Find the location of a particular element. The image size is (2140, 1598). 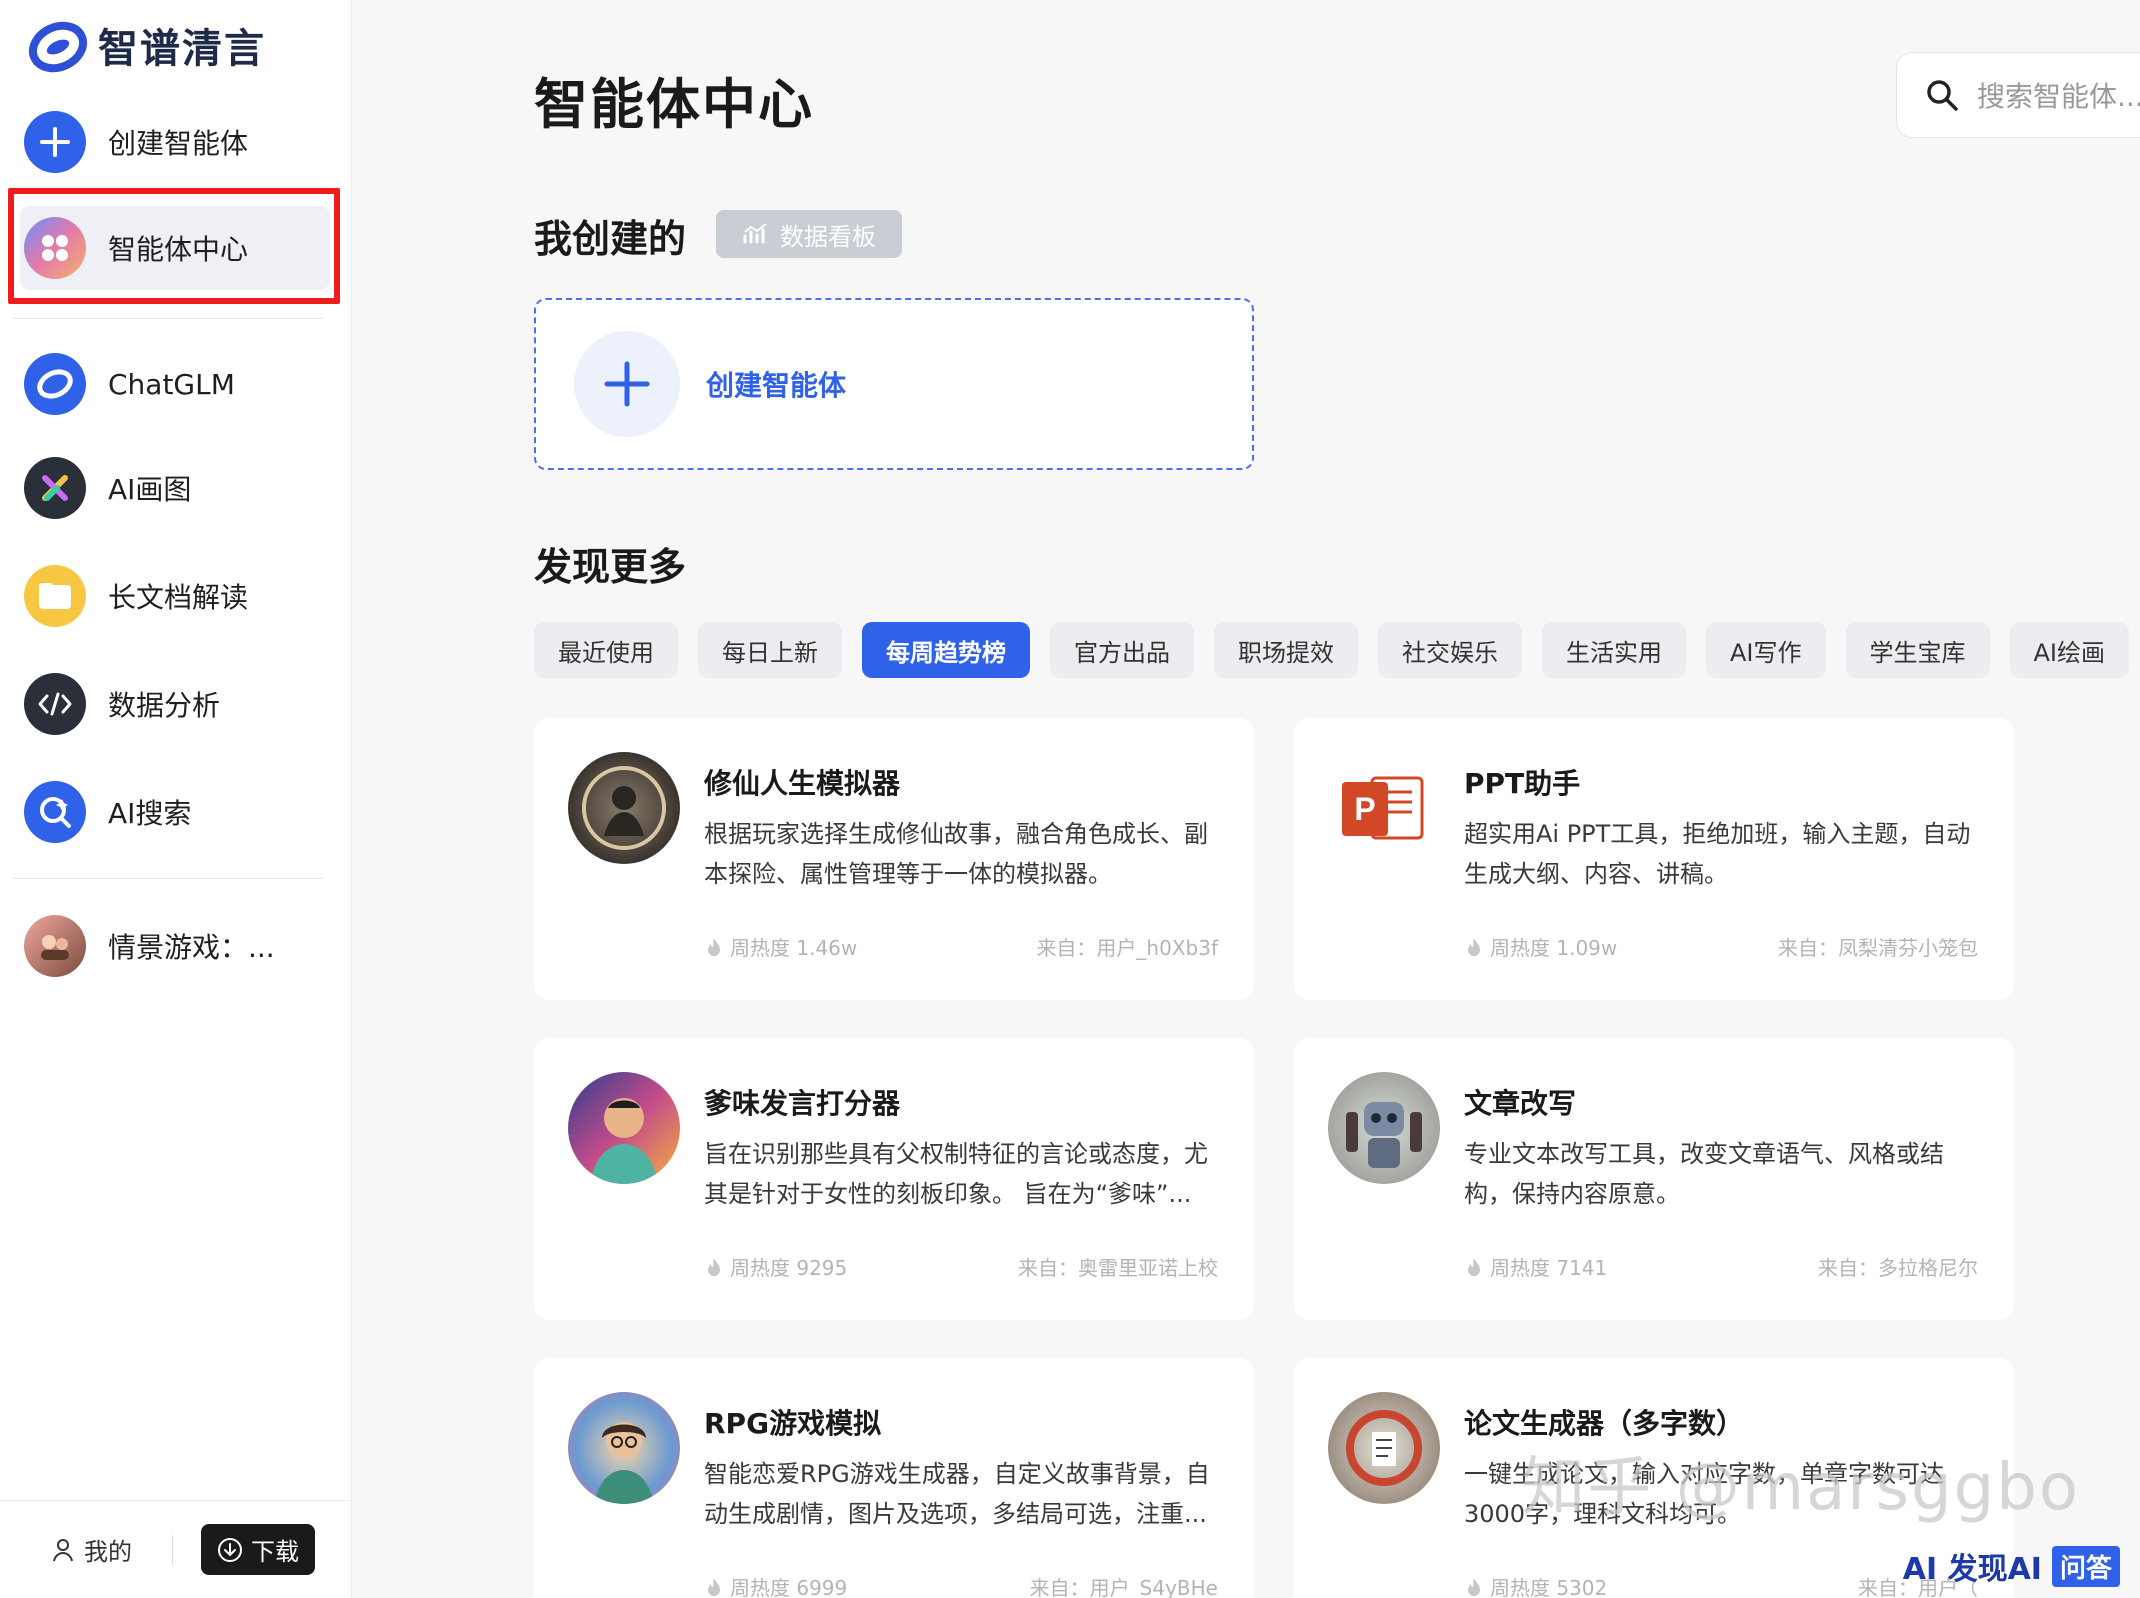

tab-ai-drawing: AI绘画 is located at coordinates (2069, 650).